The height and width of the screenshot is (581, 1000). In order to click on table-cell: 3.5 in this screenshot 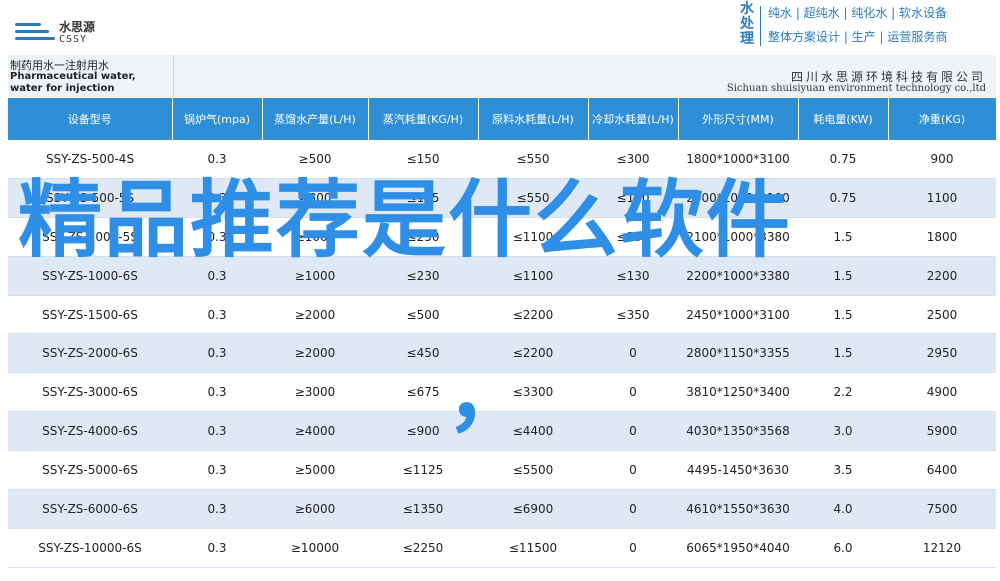, I will do `click(843, 470)`.